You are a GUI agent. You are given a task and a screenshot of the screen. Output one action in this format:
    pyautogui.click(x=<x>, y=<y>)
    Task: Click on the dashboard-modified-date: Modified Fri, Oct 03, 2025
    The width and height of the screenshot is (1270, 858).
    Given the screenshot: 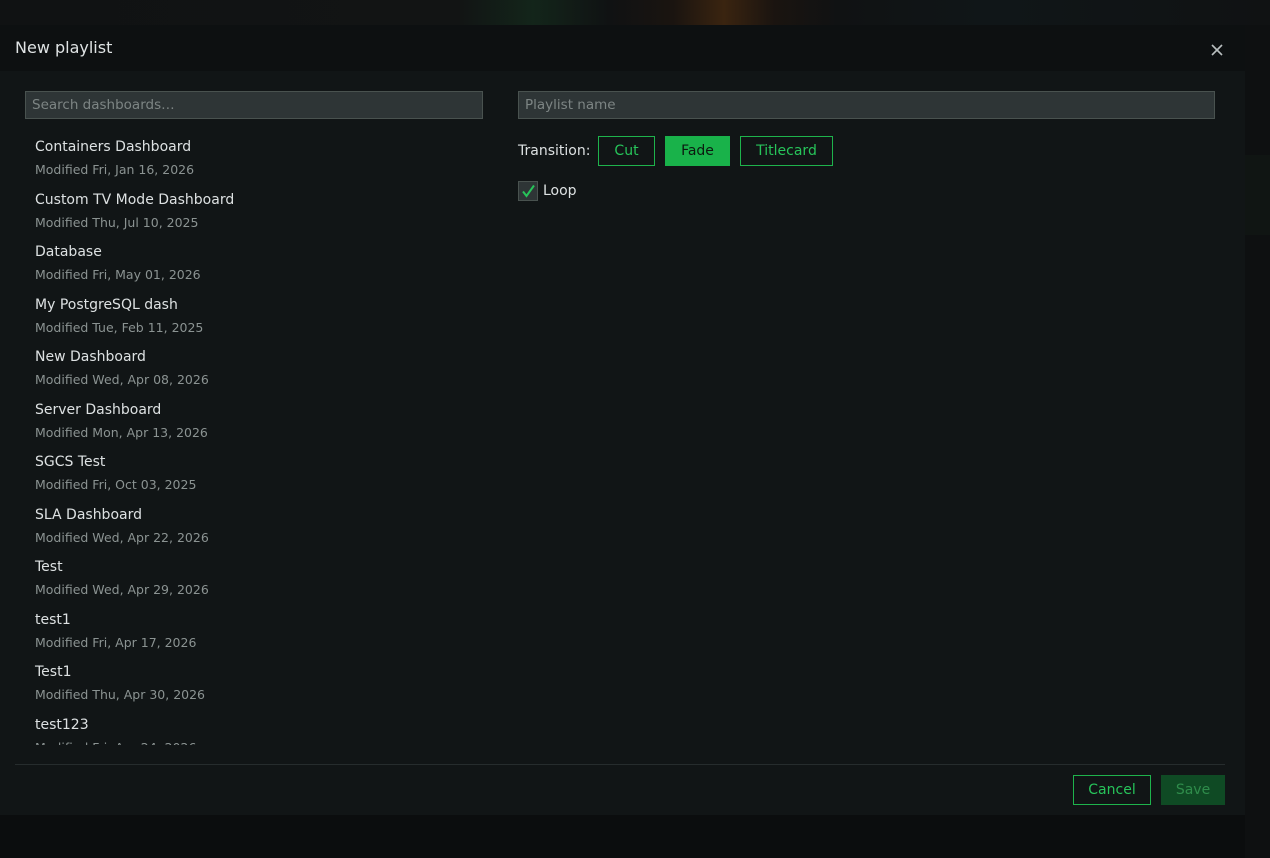 What is the action you would take?
    pyautogui.click(x=116, y=484)
    